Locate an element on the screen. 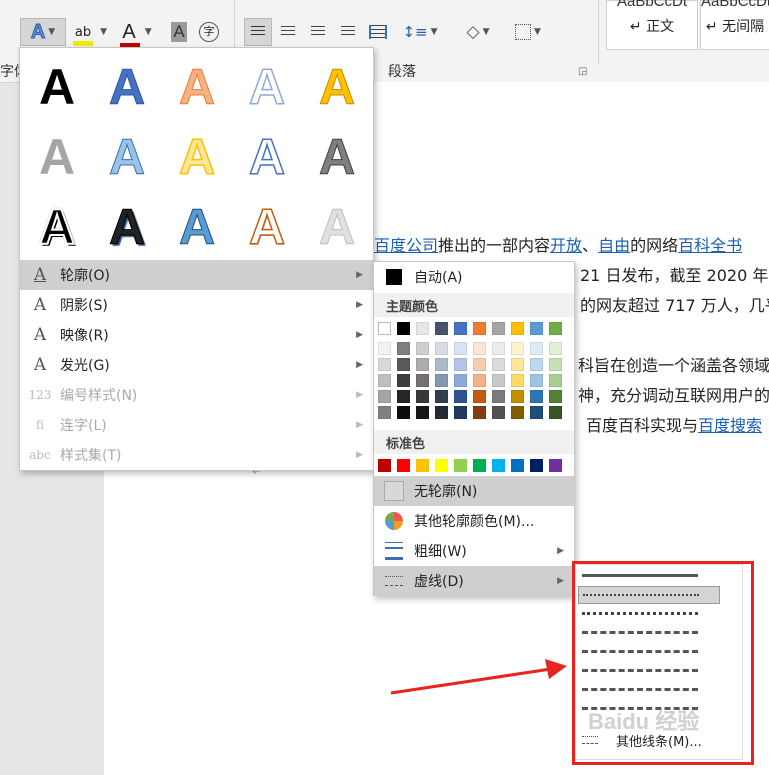 The image size is (769, 775). borders-button: ▼ is located at coordinates (528, 32).